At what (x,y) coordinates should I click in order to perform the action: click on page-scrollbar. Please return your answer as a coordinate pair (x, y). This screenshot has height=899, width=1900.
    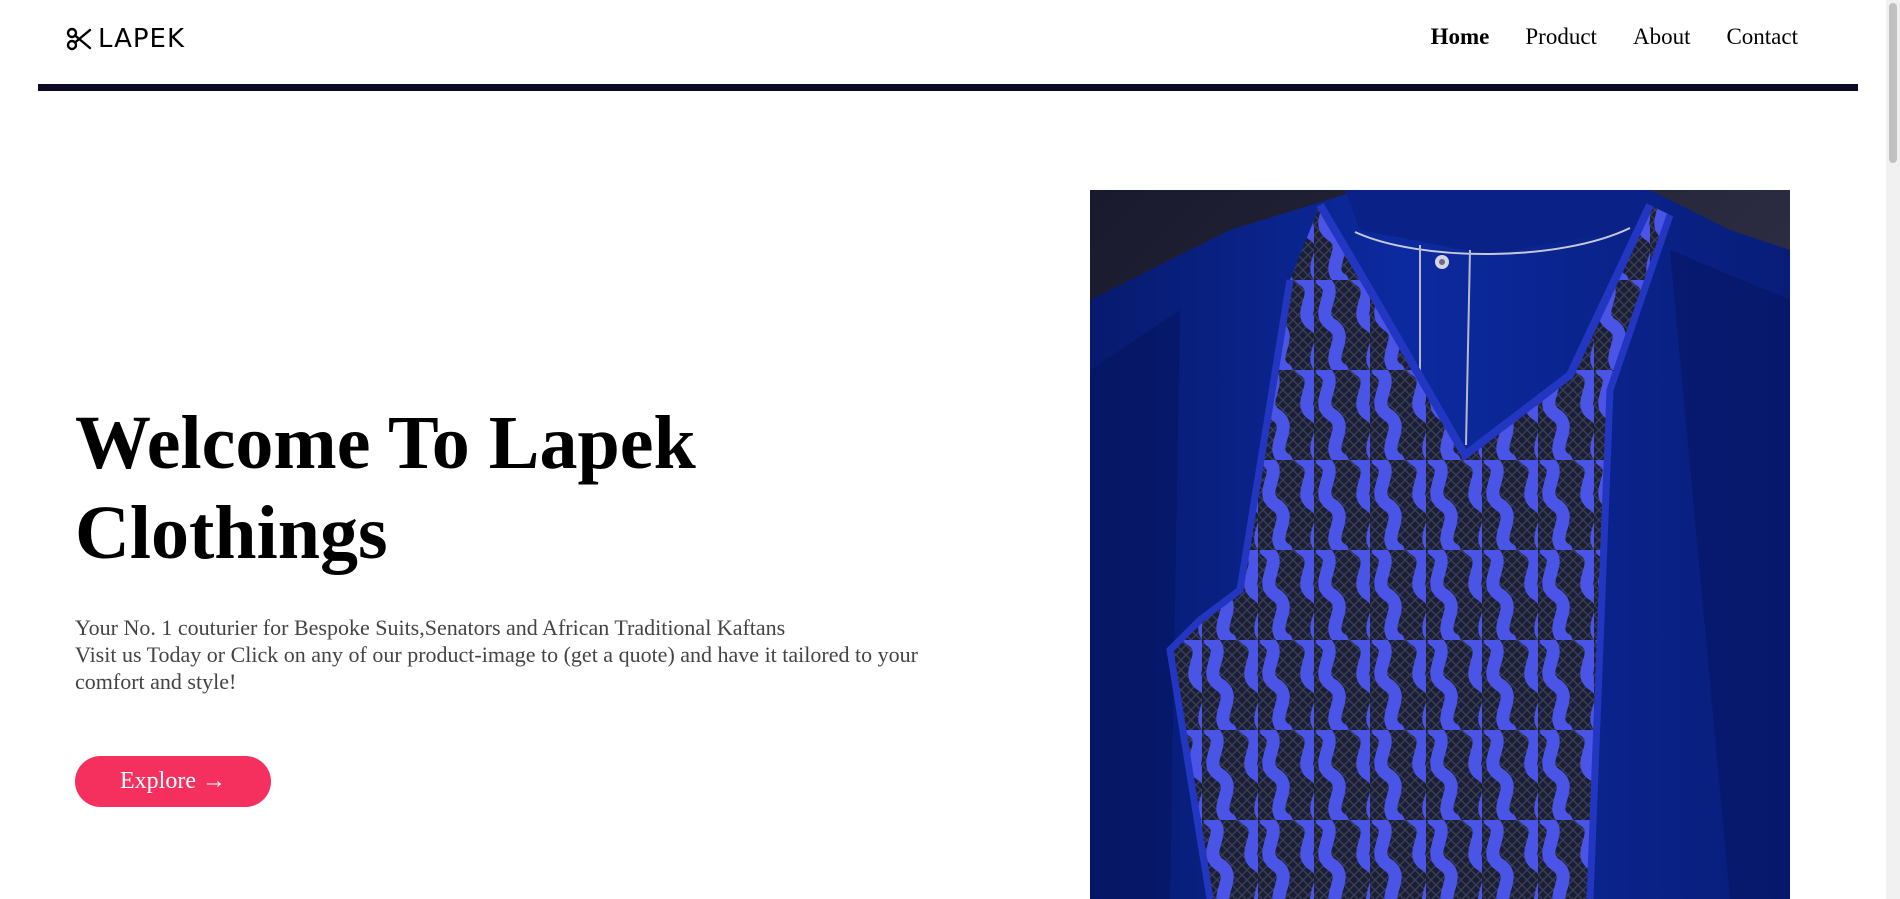
    Looking at the image, I should click on (1893, 449).